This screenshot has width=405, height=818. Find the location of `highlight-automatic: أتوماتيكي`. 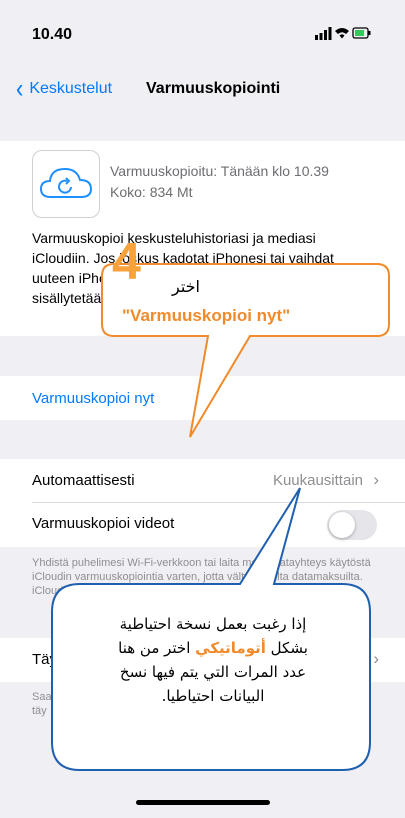

highlight-automatic: أتوماتيكي is located at coordinates (230, 648).